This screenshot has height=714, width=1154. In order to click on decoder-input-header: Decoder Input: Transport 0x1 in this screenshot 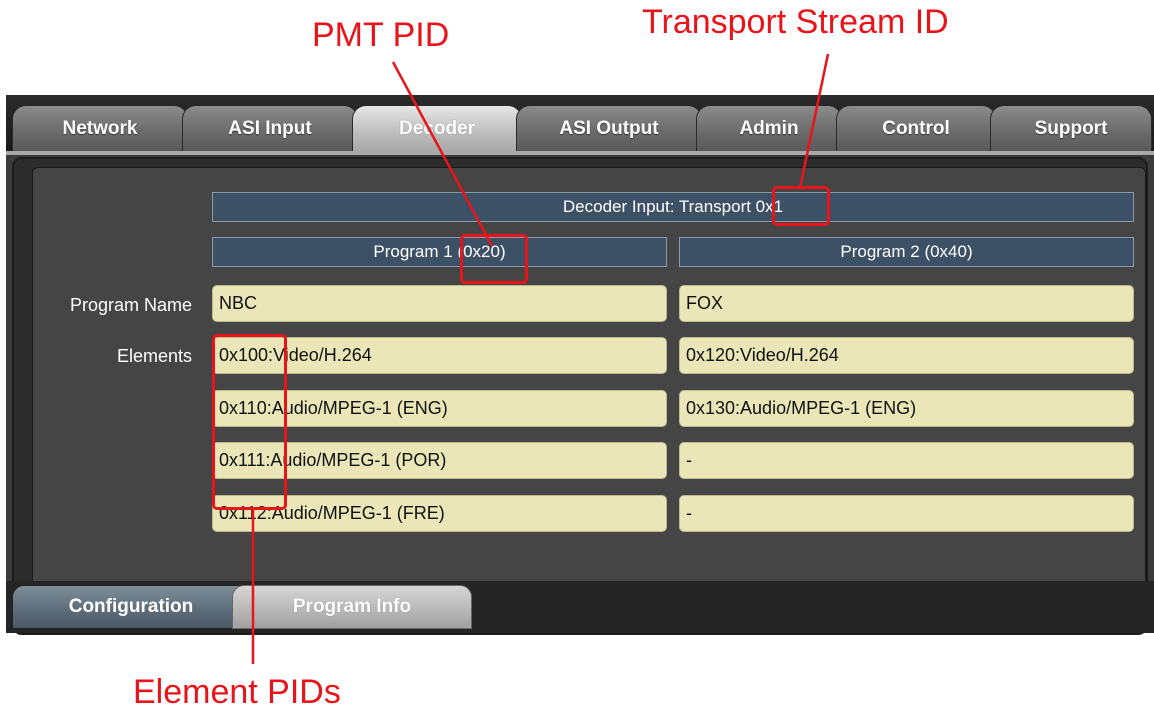, I will do `click(673, 207)`.